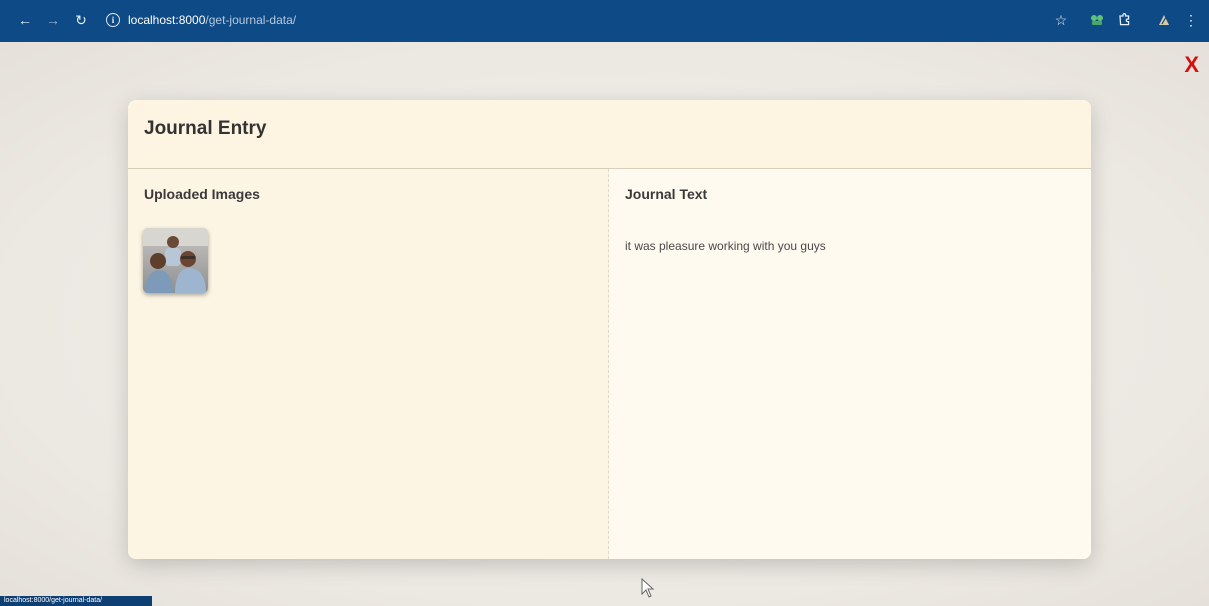  What do you see at coordinates (1164, 20) in the screenshot?
I see `profile-avatar-icon` at bounding box center [1164, 20].